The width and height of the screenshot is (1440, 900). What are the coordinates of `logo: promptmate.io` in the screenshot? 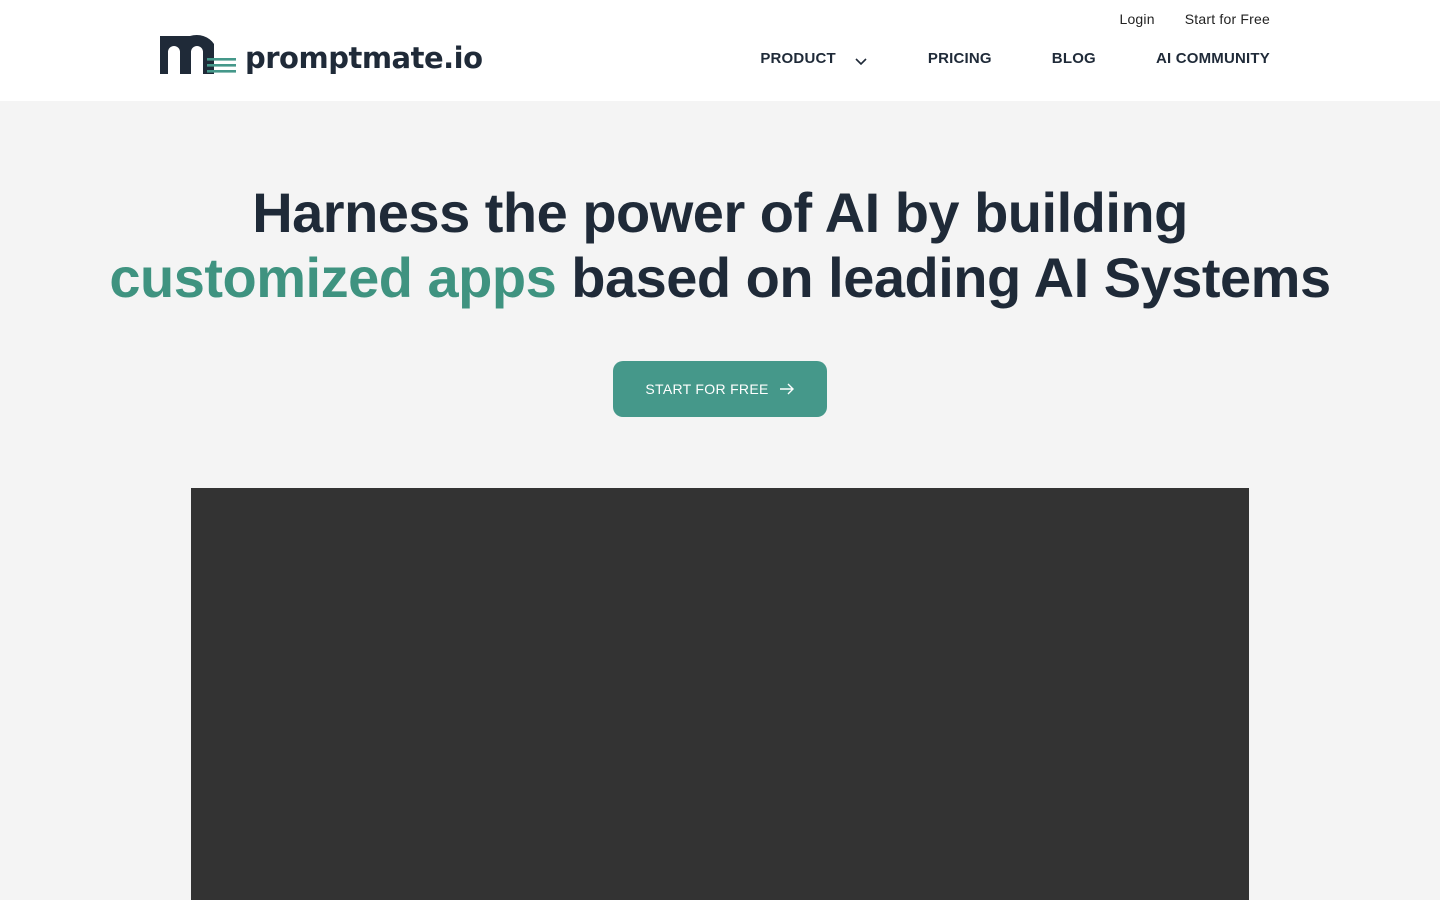 It's located at (321, 55).